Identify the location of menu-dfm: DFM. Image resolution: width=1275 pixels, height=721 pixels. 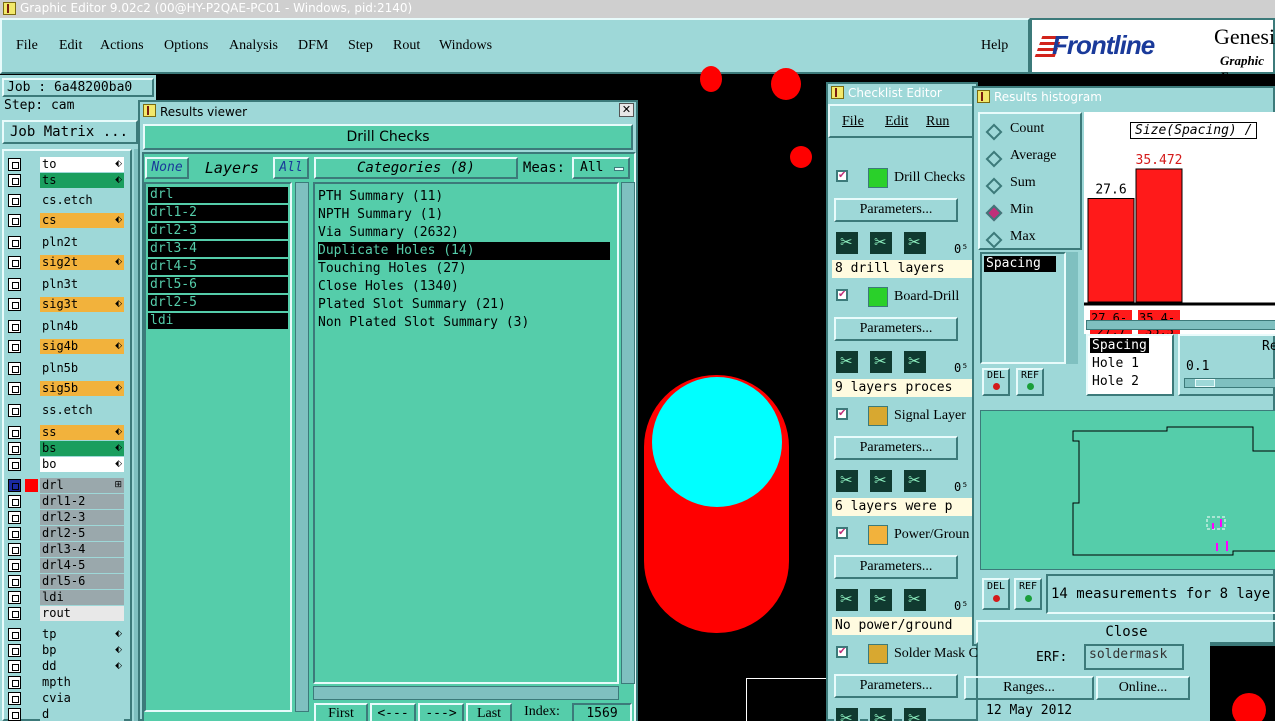
(313, 46).